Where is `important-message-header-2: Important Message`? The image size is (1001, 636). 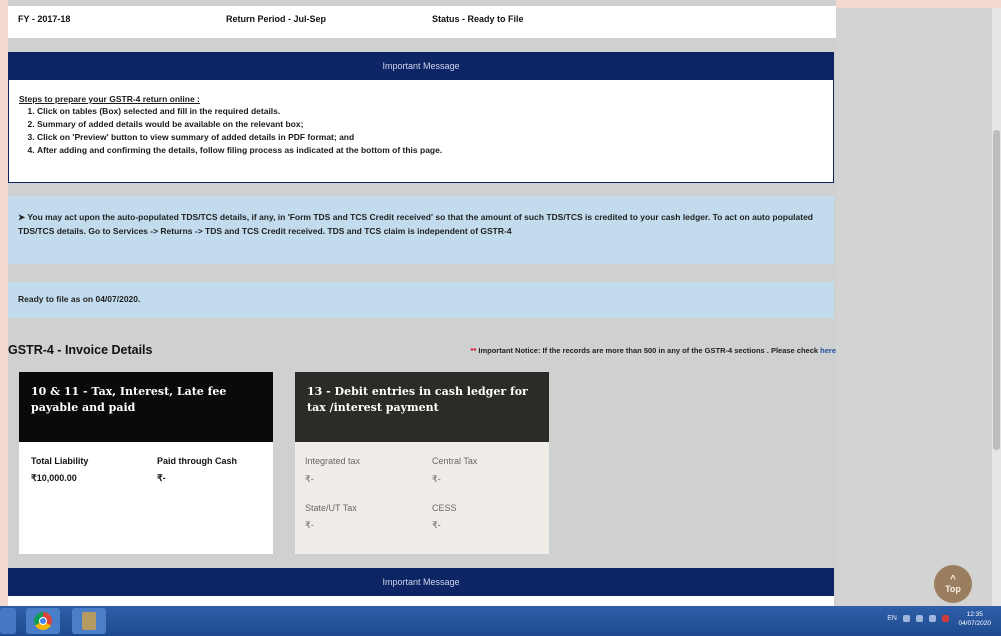 important-message-header-2: Important Message is located at coordinates (421, 582).